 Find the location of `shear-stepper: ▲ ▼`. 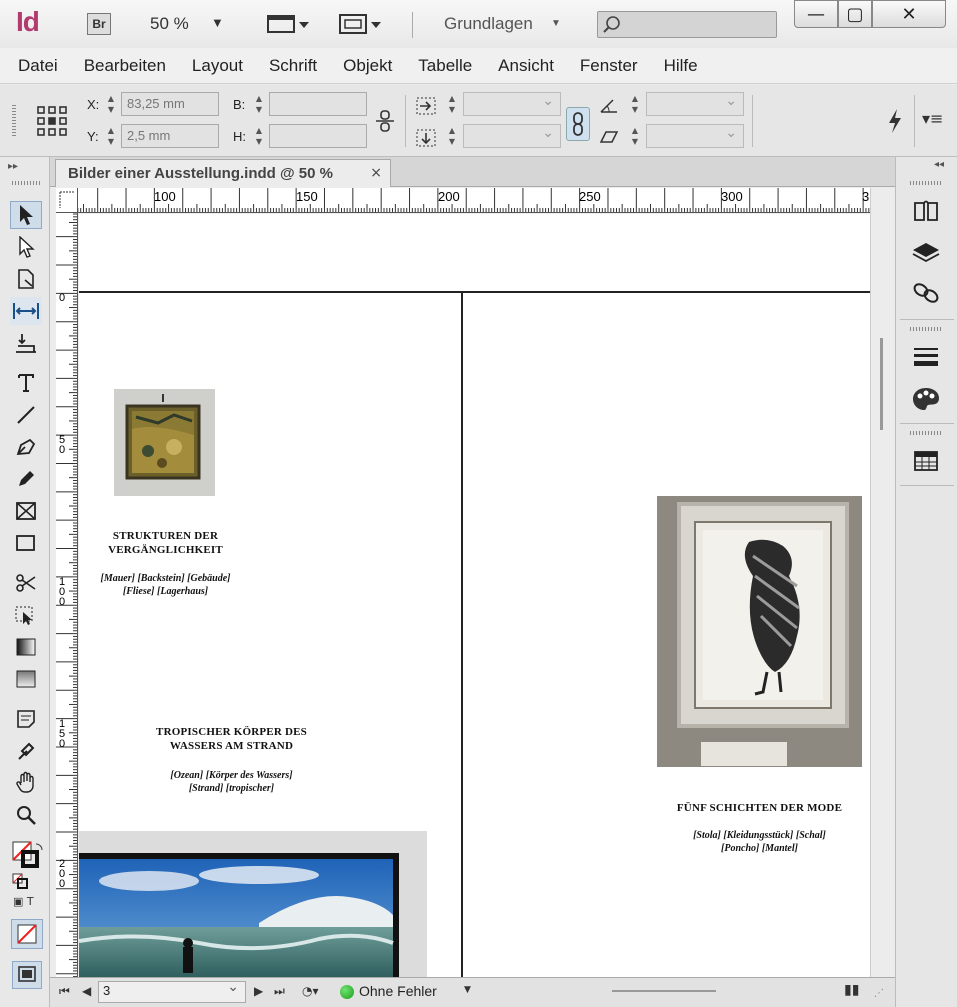

shear-stepper: ▲ ▼ is located at coordinates (635, 137).